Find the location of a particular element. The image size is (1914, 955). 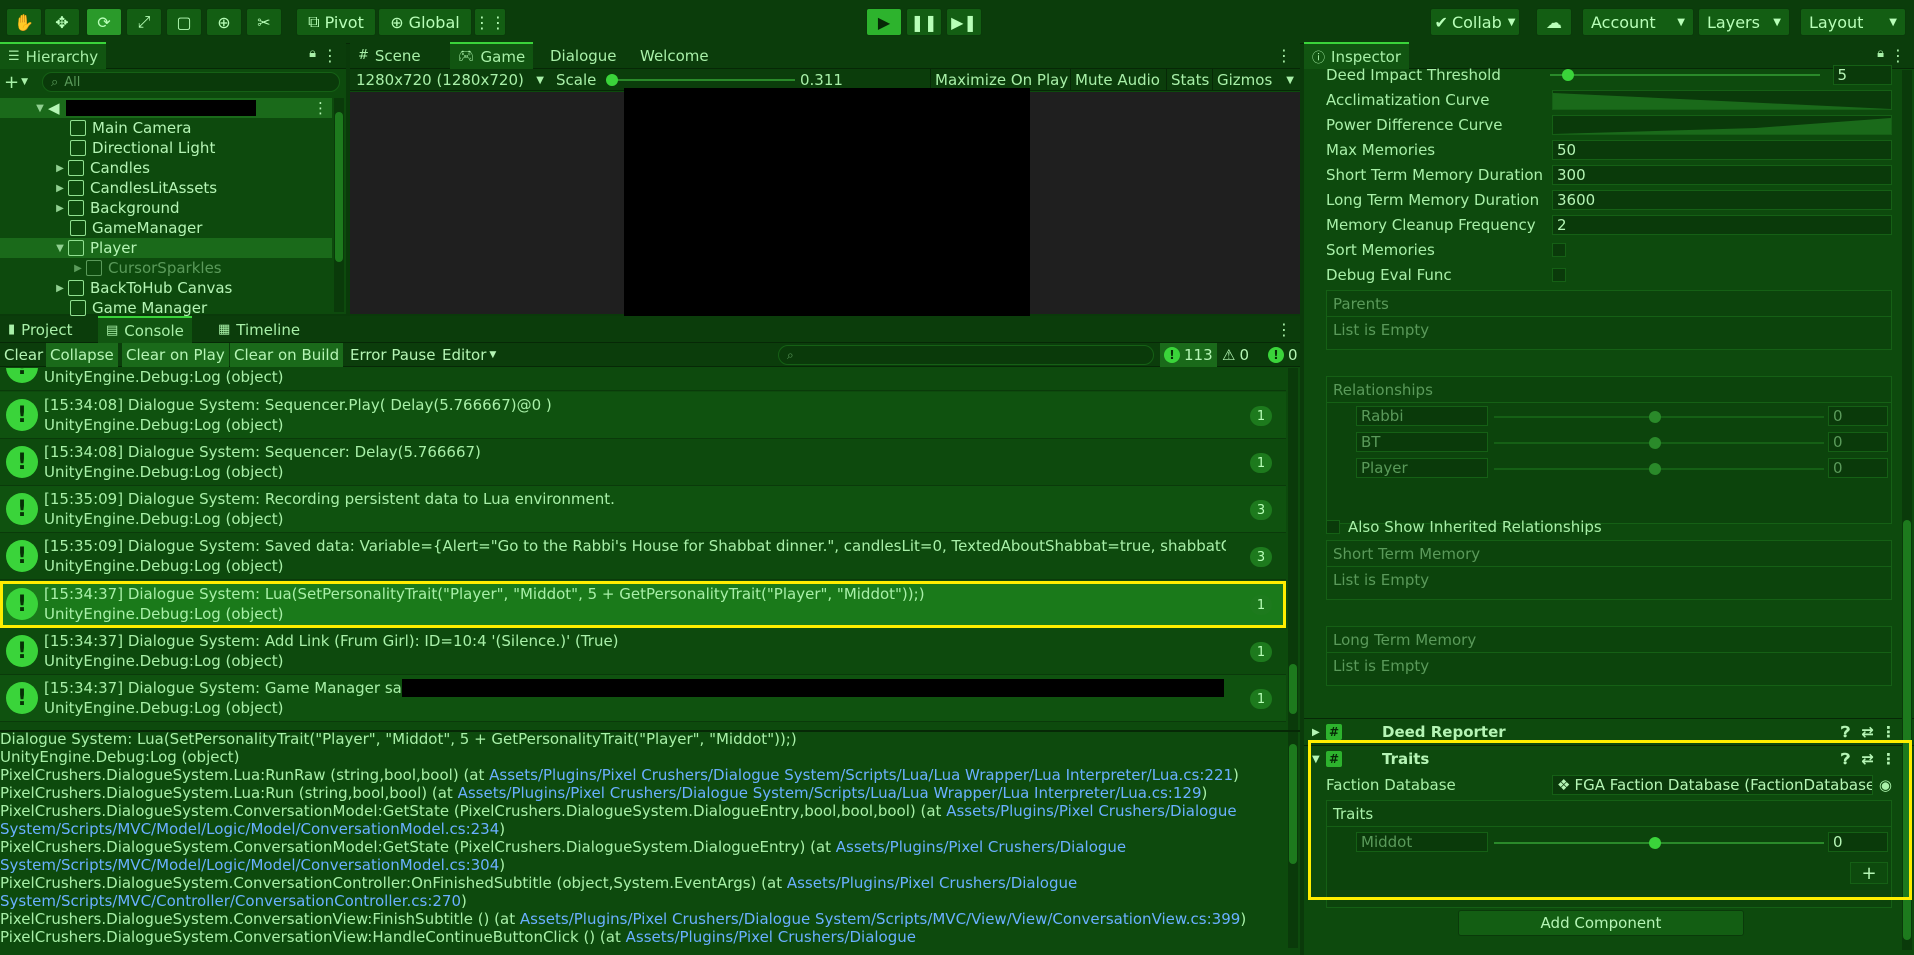

play-button: ▶ is located at coordinates (884, 22).